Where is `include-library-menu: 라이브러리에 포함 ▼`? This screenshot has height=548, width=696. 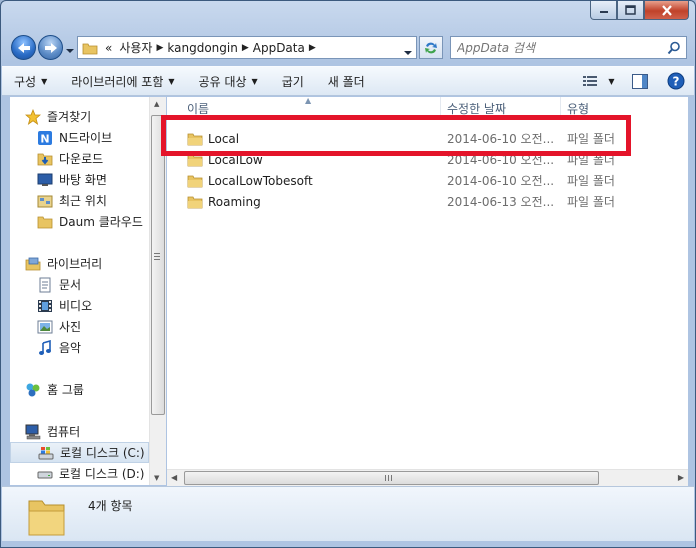 include-library-menu: 라이브러리에 포함 ▼ is located at coordinates (122, 81).